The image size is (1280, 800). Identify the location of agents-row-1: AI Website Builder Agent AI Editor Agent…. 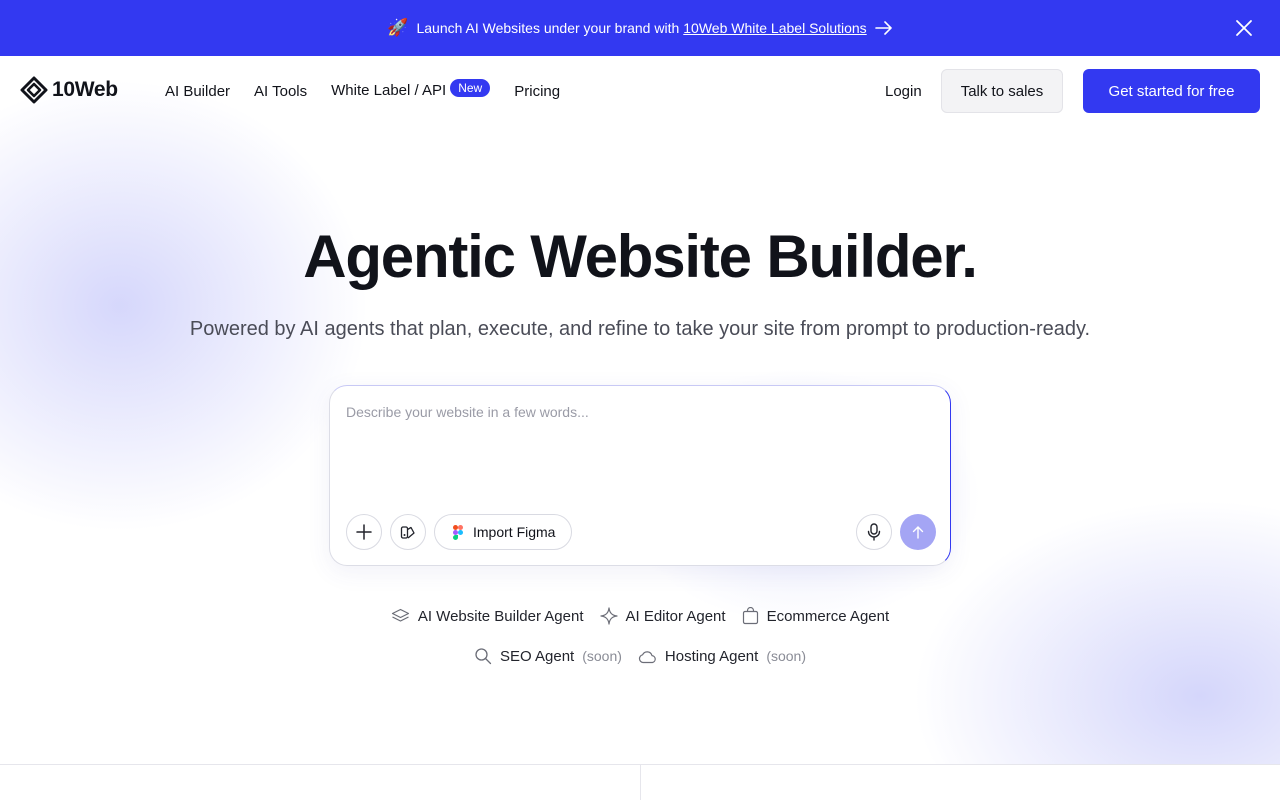
(640, 616).